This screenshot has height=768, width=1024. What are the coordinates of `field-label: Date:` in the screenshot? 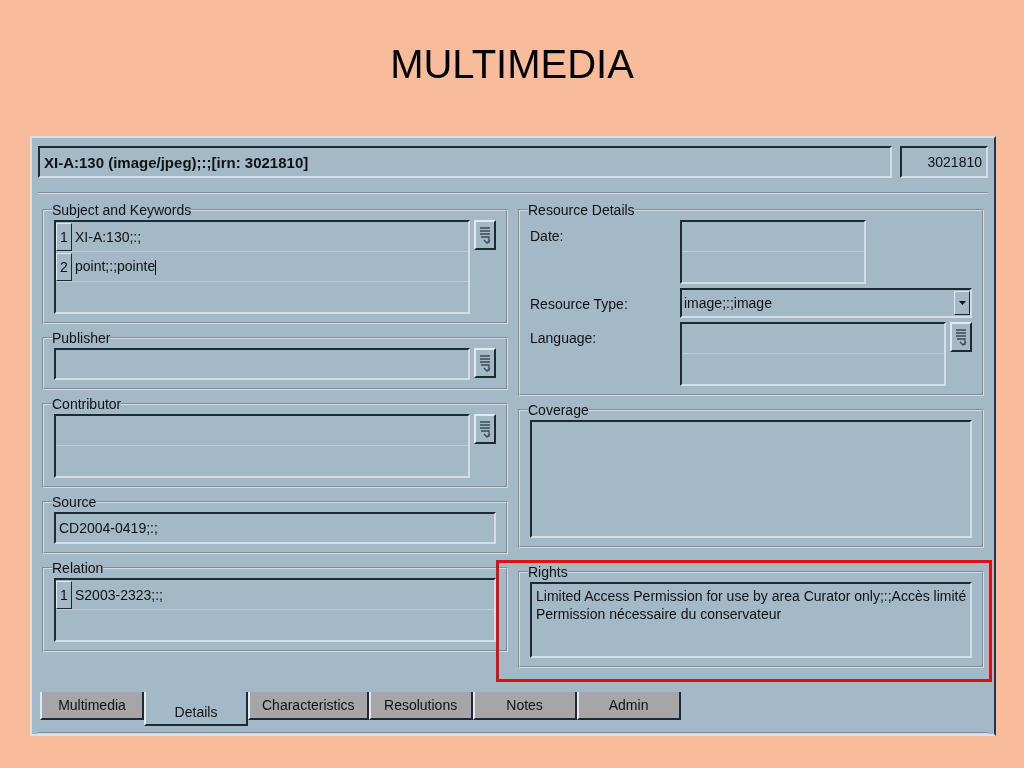 It's located at (547, 235).